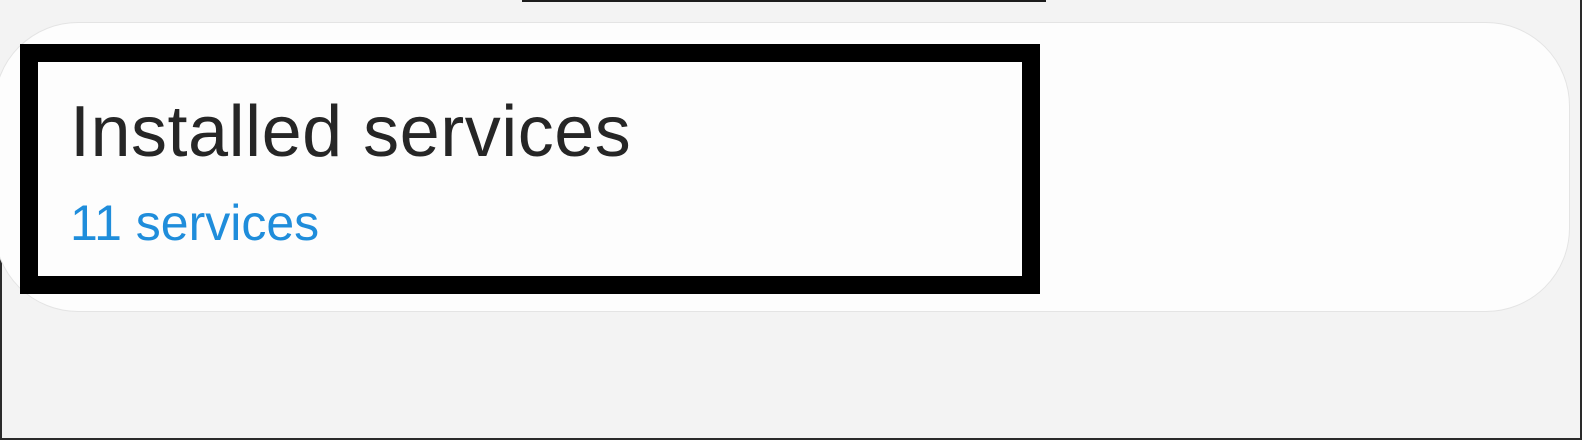 The width and height of the screenshot is (1582, 440). What do you see at coordinates (784, 1) in the screenshot?
I see `top-divider` at bounding box center [784, 1].